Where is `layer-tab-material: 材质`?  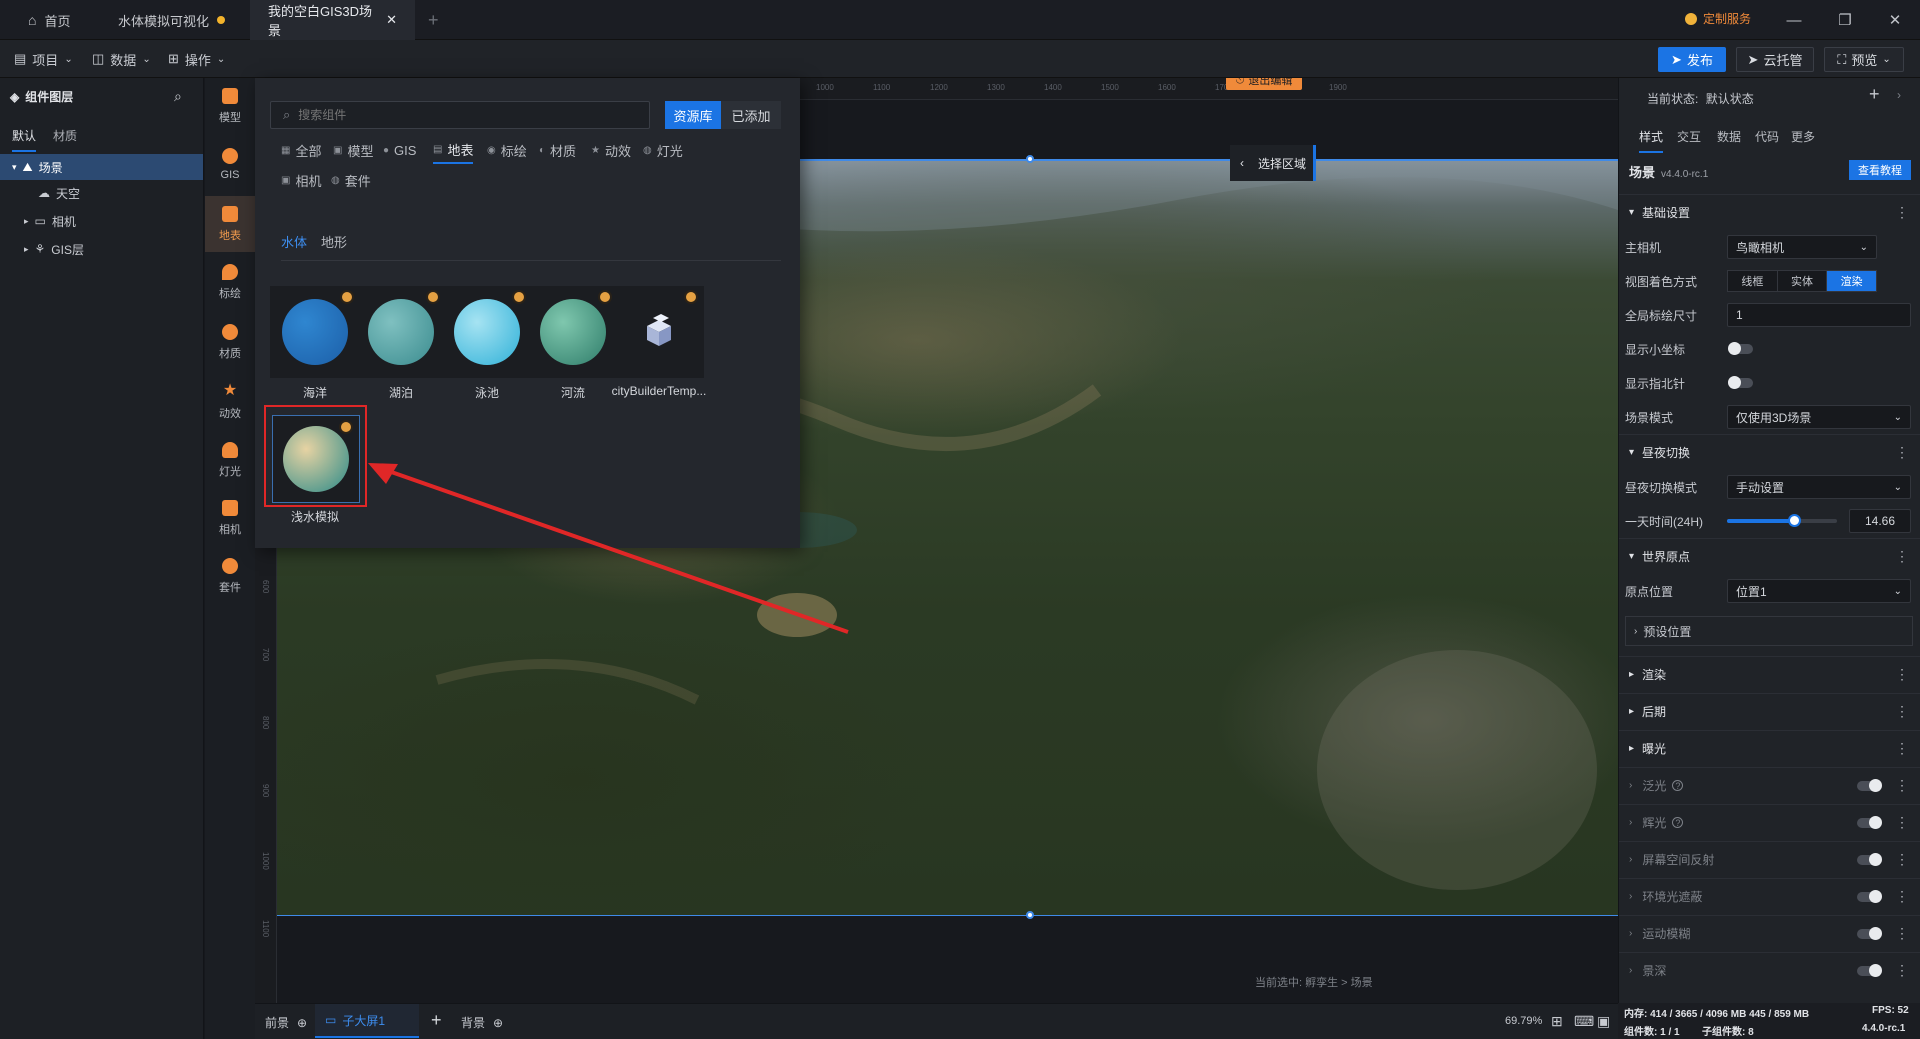 layer-tab-material: 材质 is located at coordinates (65, 135).